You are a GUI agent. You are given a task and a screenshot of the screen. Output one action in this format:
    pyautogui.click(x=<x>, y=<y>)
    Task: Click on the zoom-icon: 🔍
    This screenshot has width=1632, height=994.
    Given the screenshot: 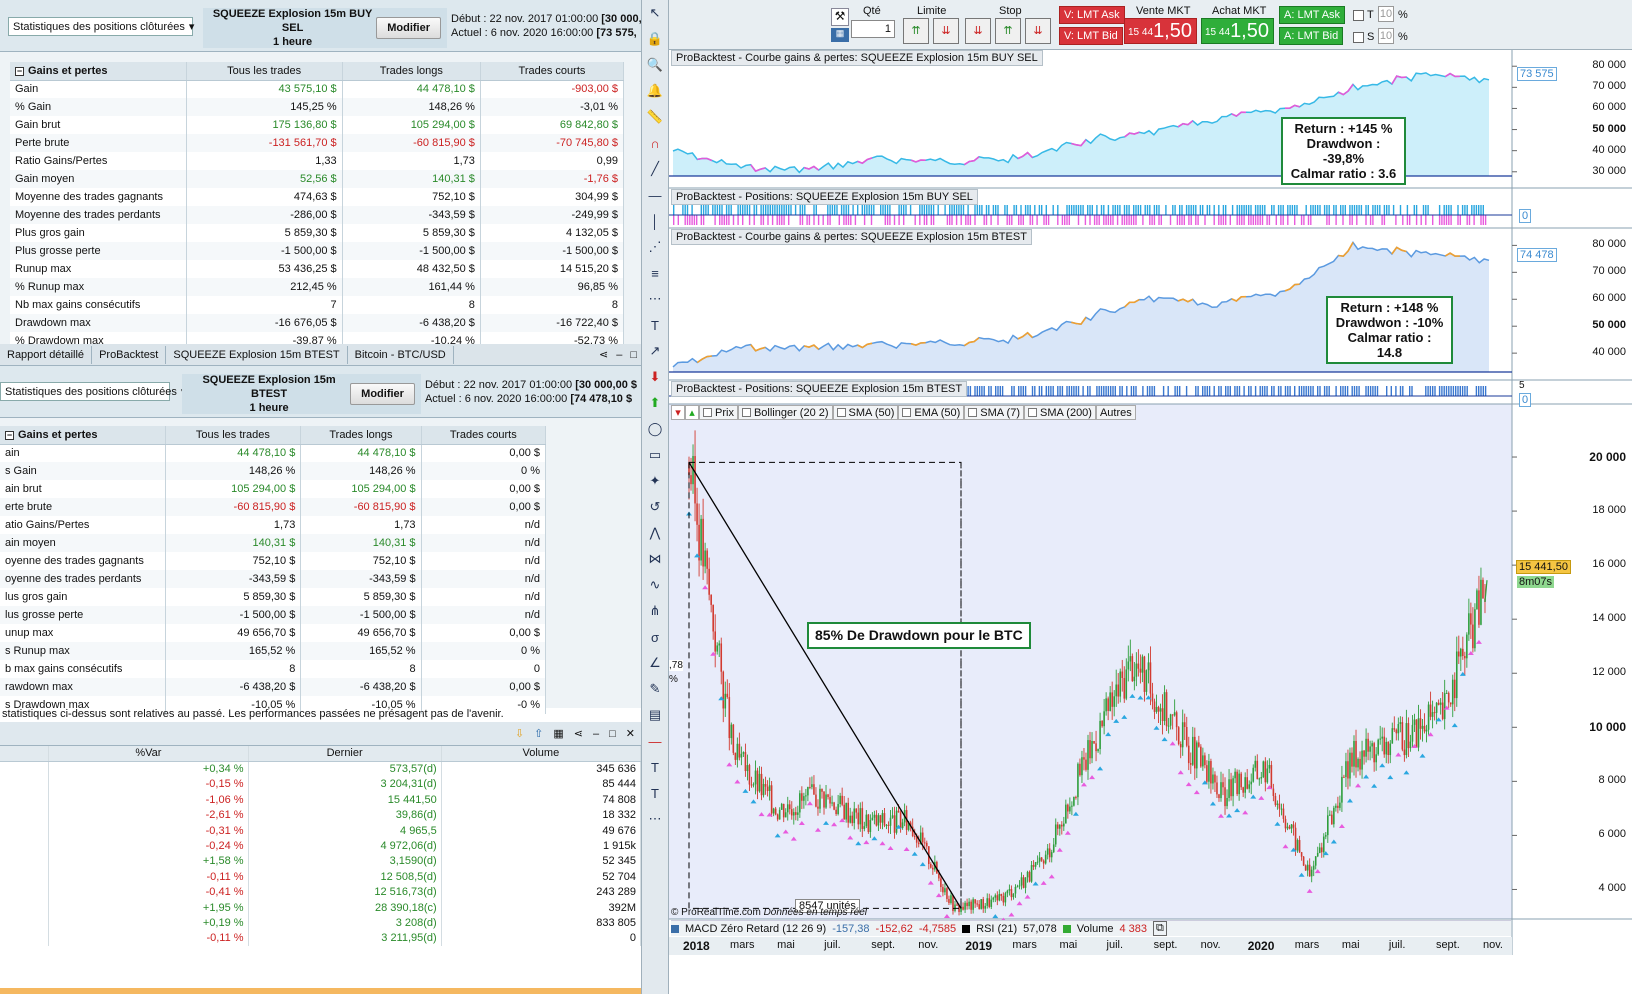 What is the action you would take?
    pyautogui.click(x=655, y=65)
    